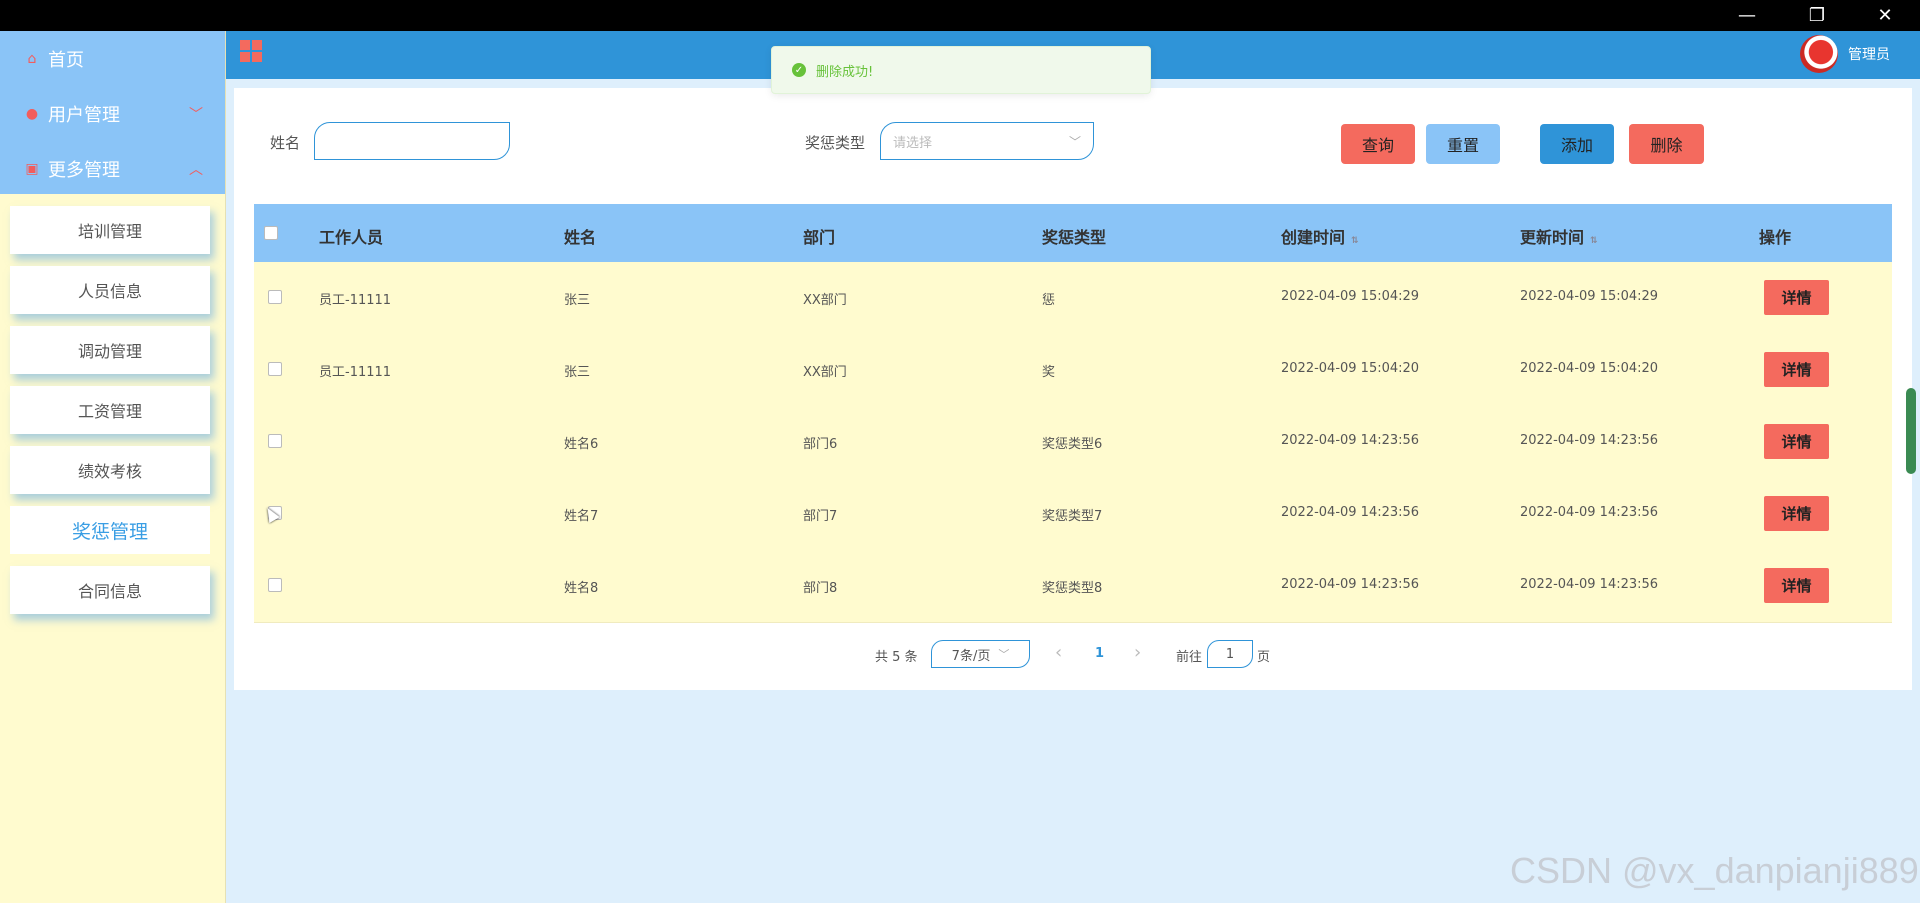  I want to click on cell-department: XX部门, so click(825, 300).